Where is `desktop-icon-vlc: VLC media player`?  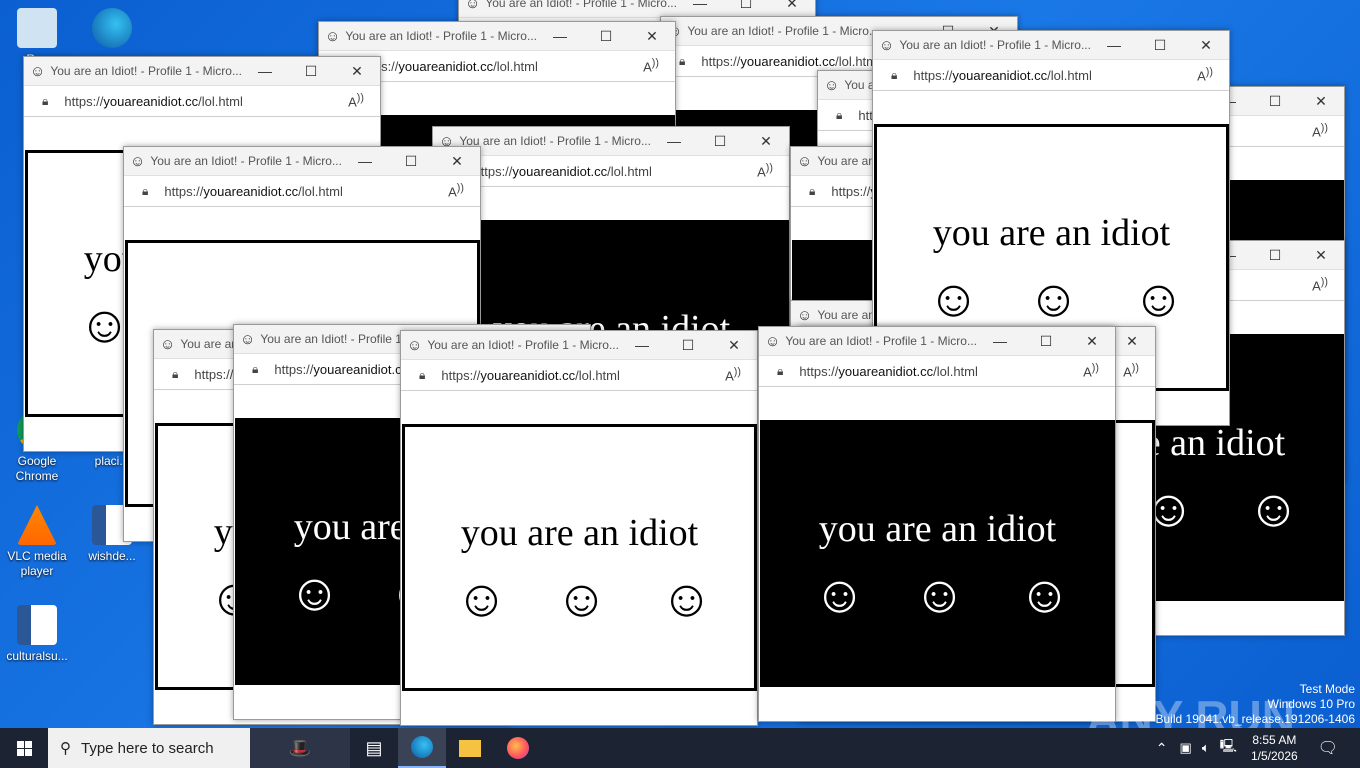
desktop-icon-vlc: VLC media player is located at coordinates (37, 542).